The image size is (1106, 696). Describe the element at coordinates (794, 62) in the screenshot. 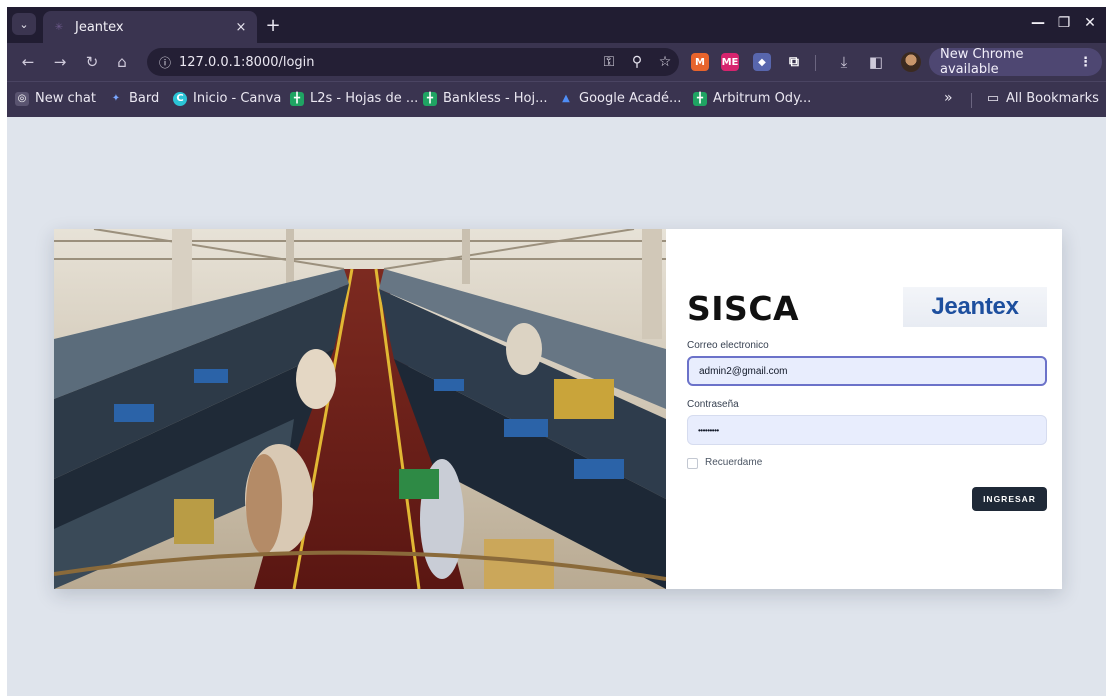

I see `puzzle-icon: ⧉` at that location.